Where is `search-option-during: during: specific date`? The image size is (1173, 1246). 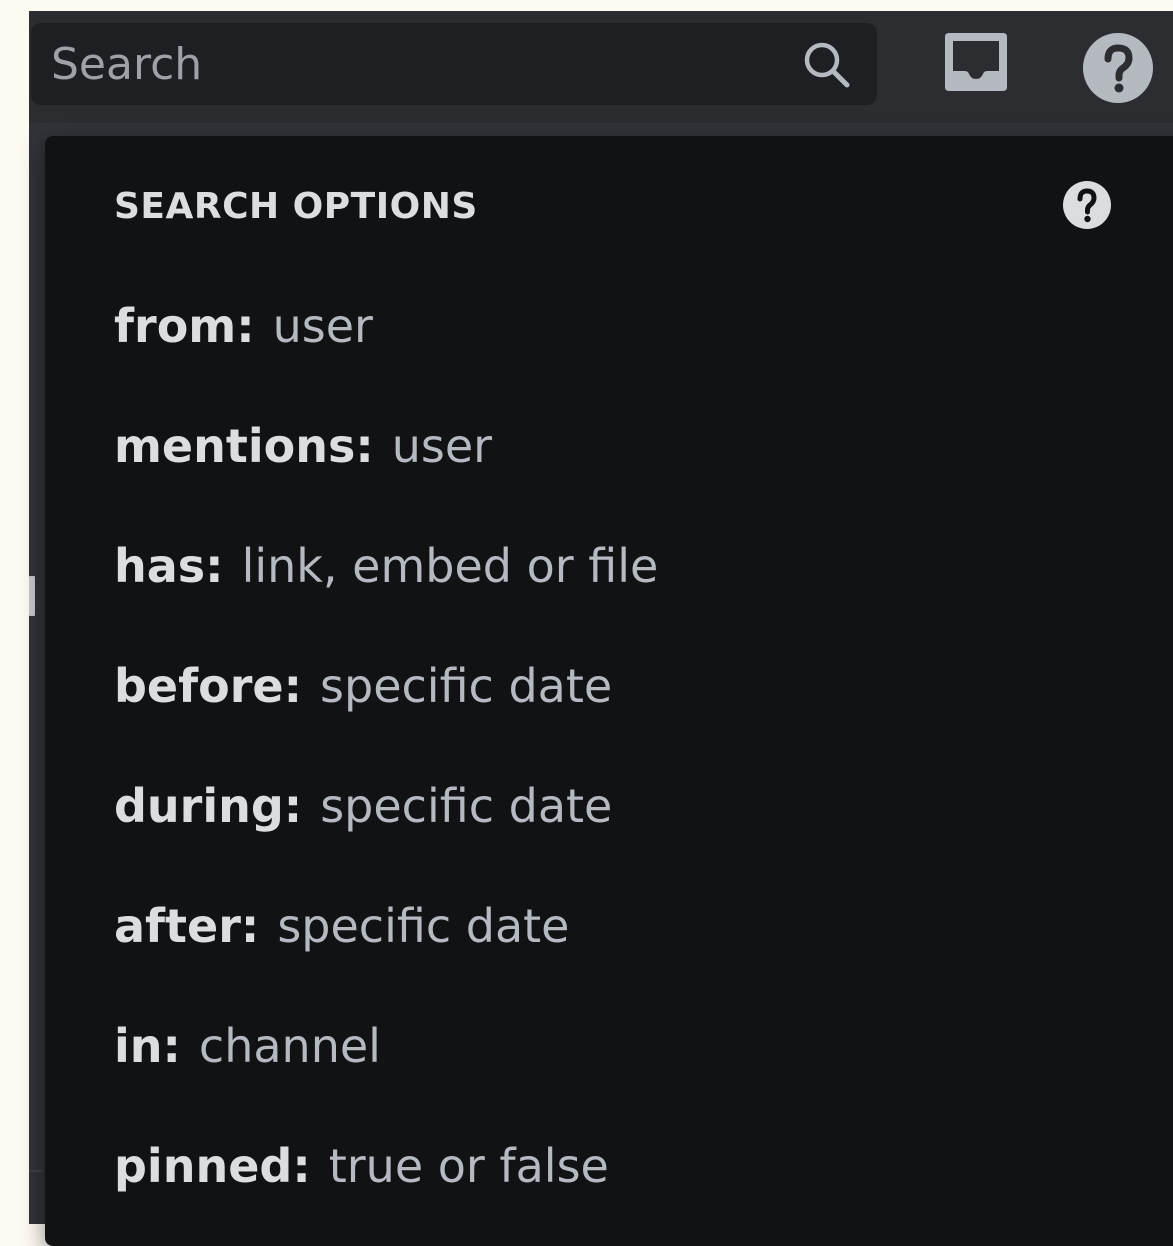
search-option-during: during: specific date is located at coordinates (386, 806).